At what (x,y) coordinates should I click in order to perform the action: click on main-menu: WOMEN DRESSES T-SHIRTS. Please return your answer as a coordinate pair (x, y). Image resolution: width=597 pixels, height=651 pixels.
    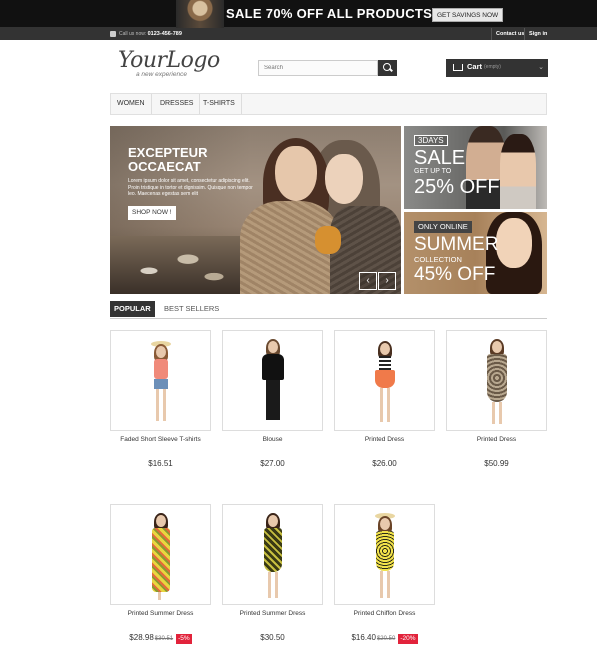
    Looking at the image, I should click on (328, 104).